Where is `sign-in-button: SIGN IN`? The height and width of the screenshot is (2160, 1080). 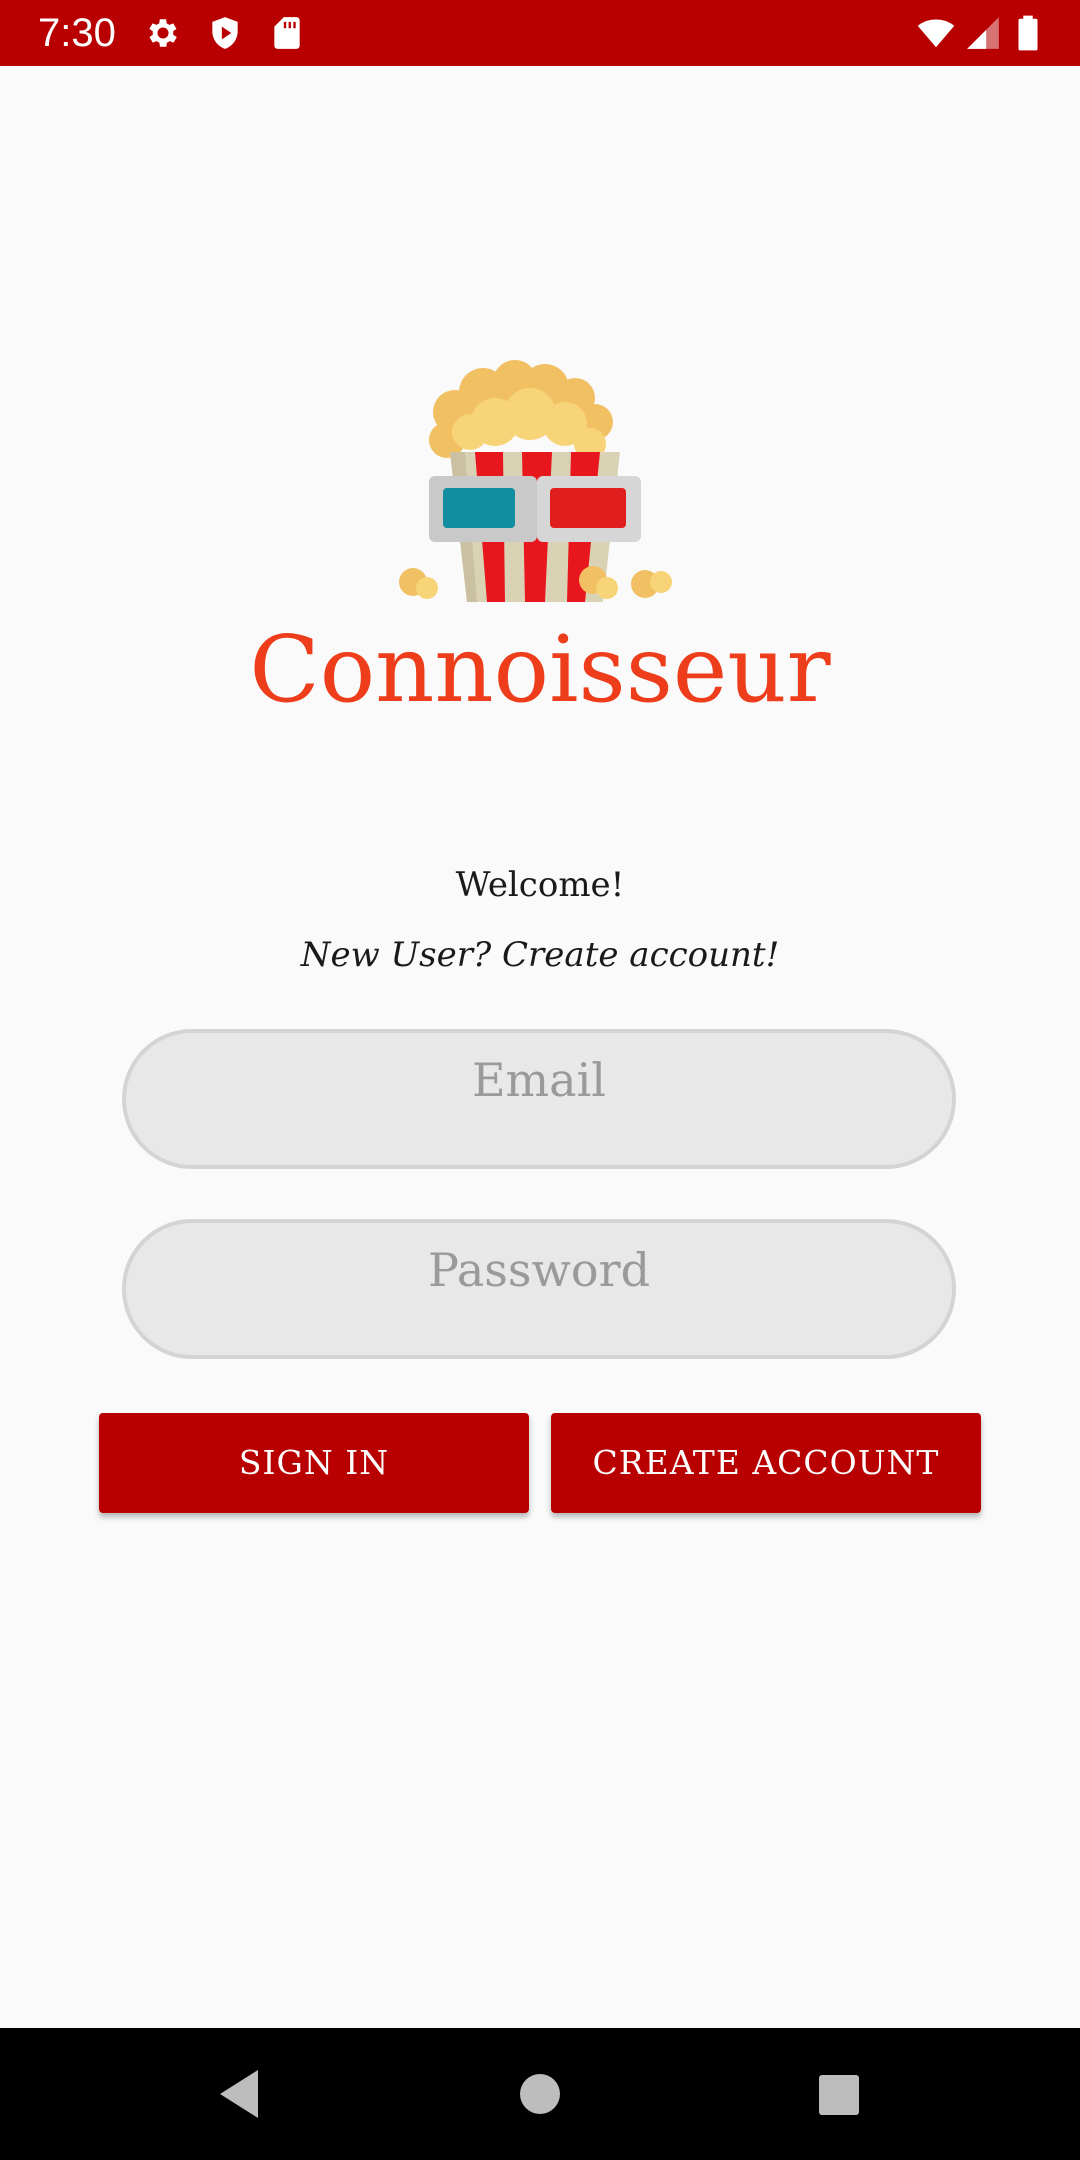 sign-in-button: SIGN IN is located at coordinates (314, 1463).